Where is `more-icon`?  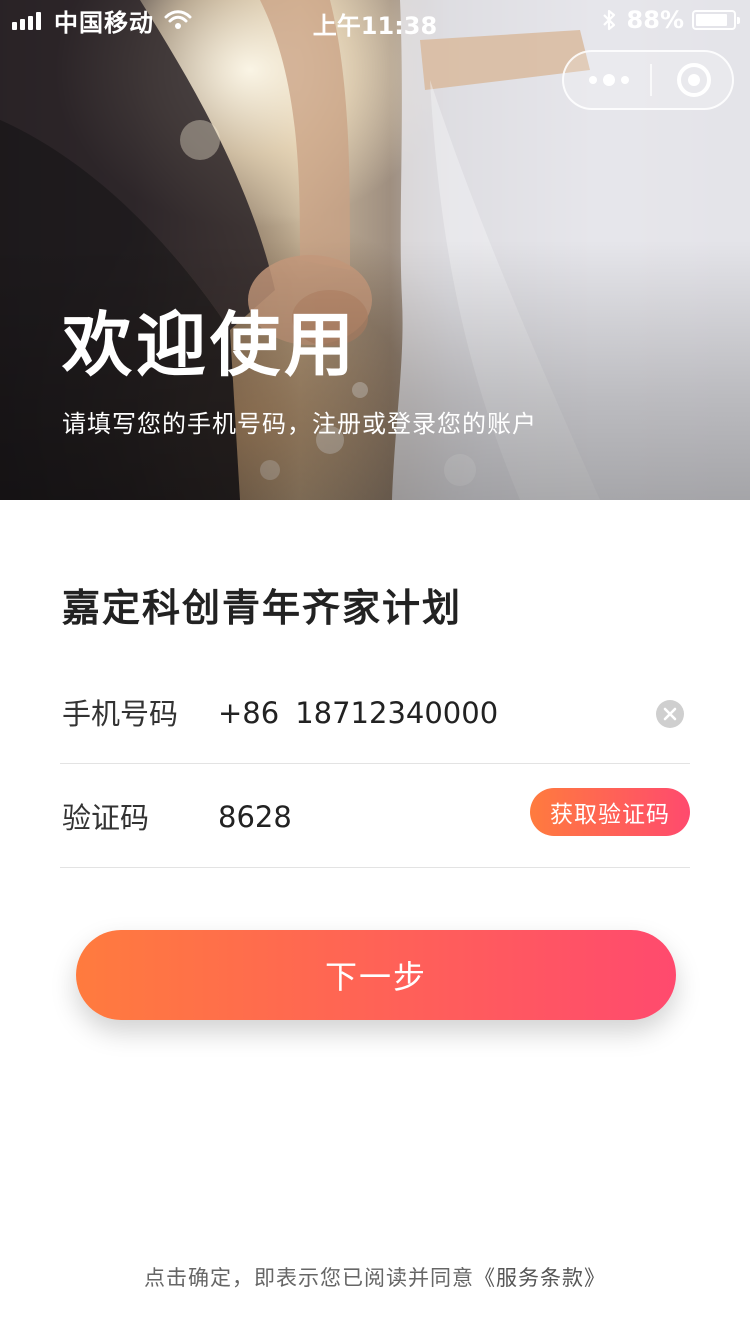 more-icon is located at coordinates (609, 80).